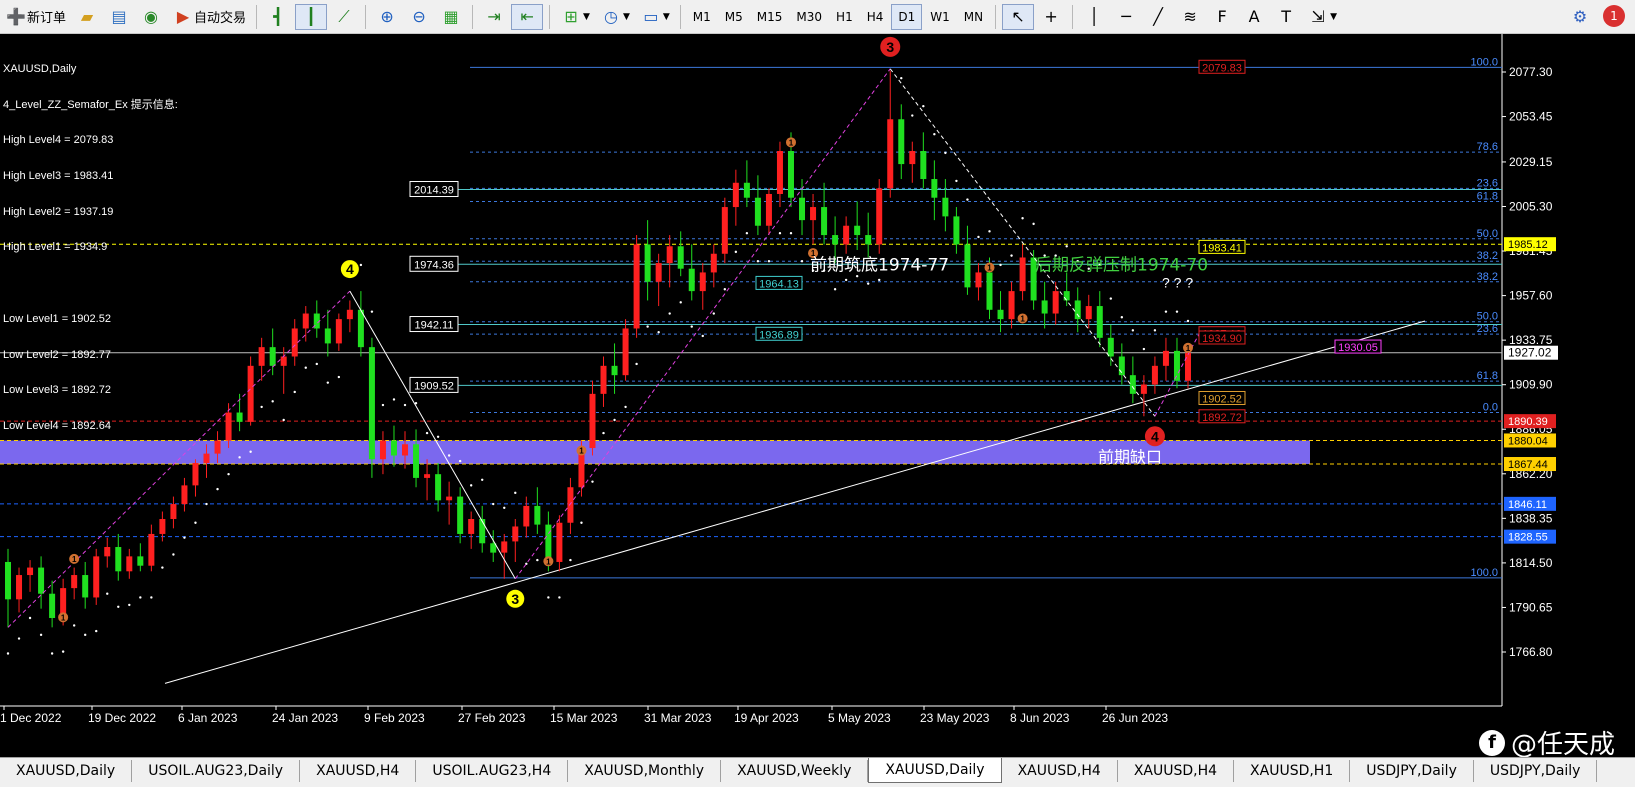  What do you see at coordinates (57, 390) in the screenshot?
I see `low-level-3: Low Level3 = 1892.72` at bounding box center [57, 390].